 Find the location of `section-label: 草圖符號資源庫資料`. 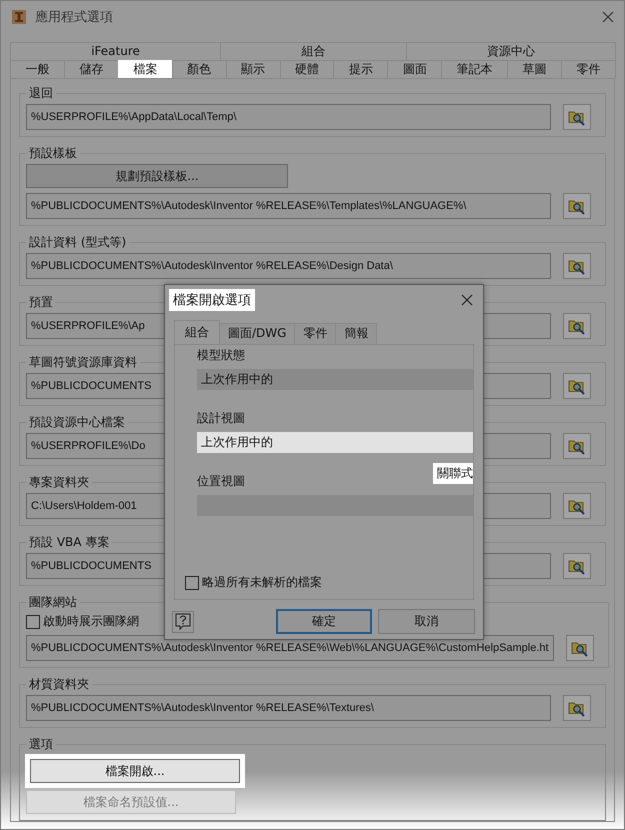

section-label: 草圖符號資源庫資料 is located at coordinates (83, 362).